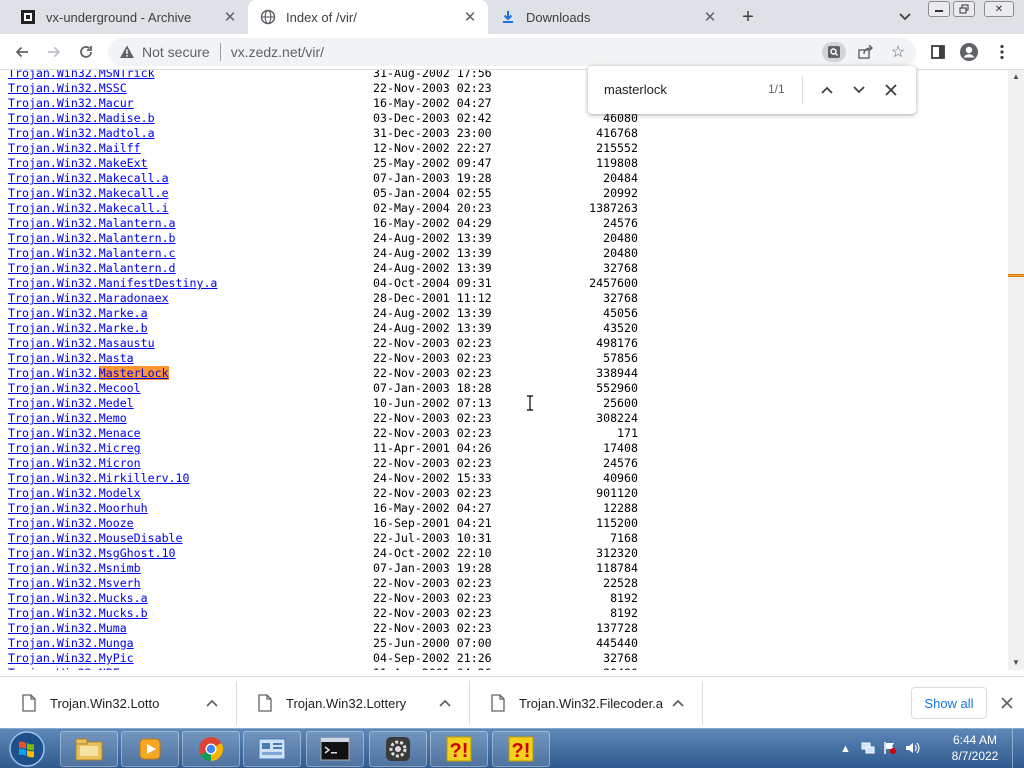 This screenshot has height=769, width=1024. Describe the element at coordinates (969, 52) in the screenshot. I see `profile-avatar-icon` at that location.